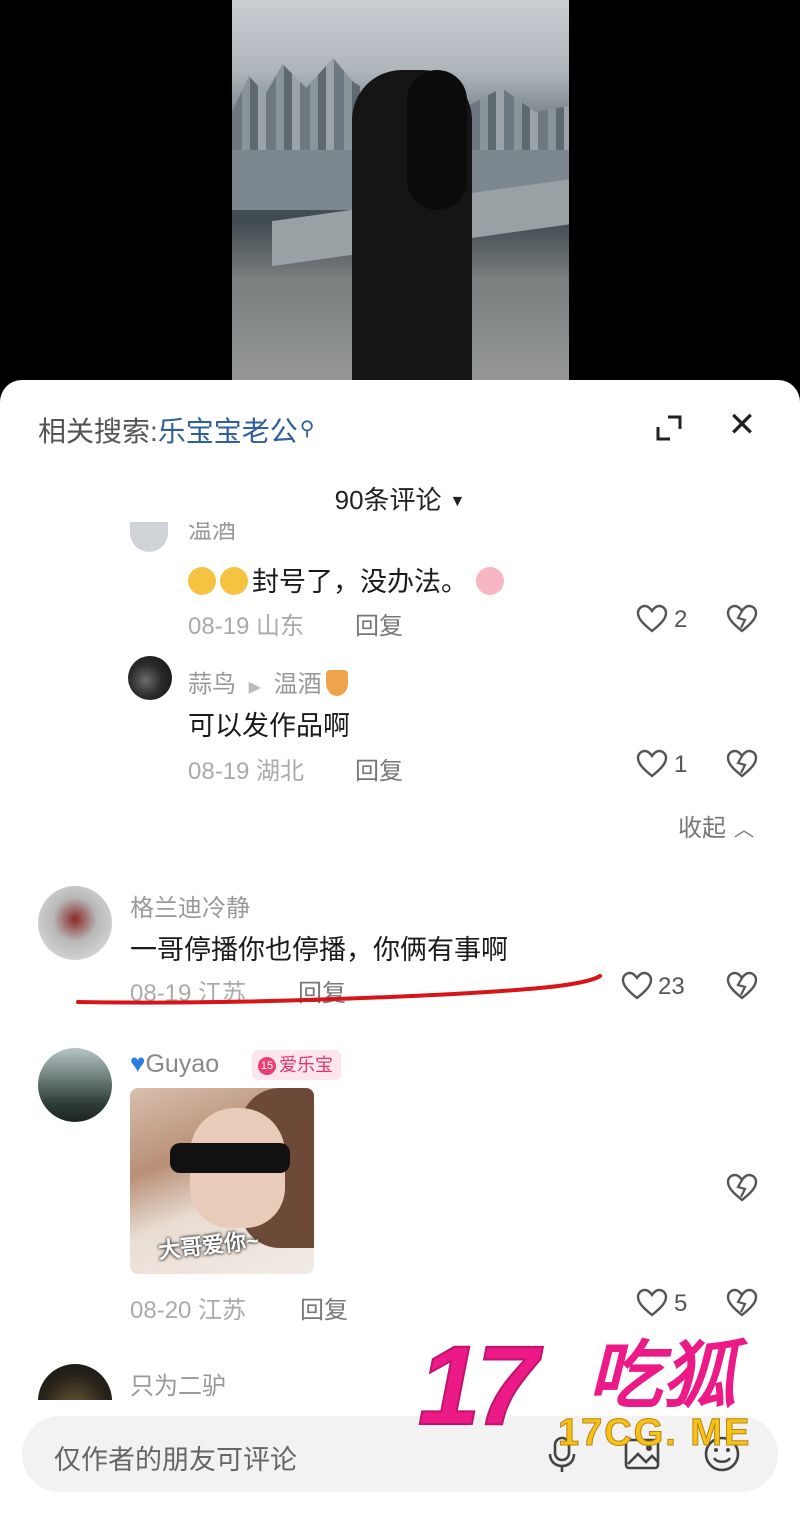  I want to click on related-search: 相关搜索:乐宝宝老公 ⚲, so click(176, 430).